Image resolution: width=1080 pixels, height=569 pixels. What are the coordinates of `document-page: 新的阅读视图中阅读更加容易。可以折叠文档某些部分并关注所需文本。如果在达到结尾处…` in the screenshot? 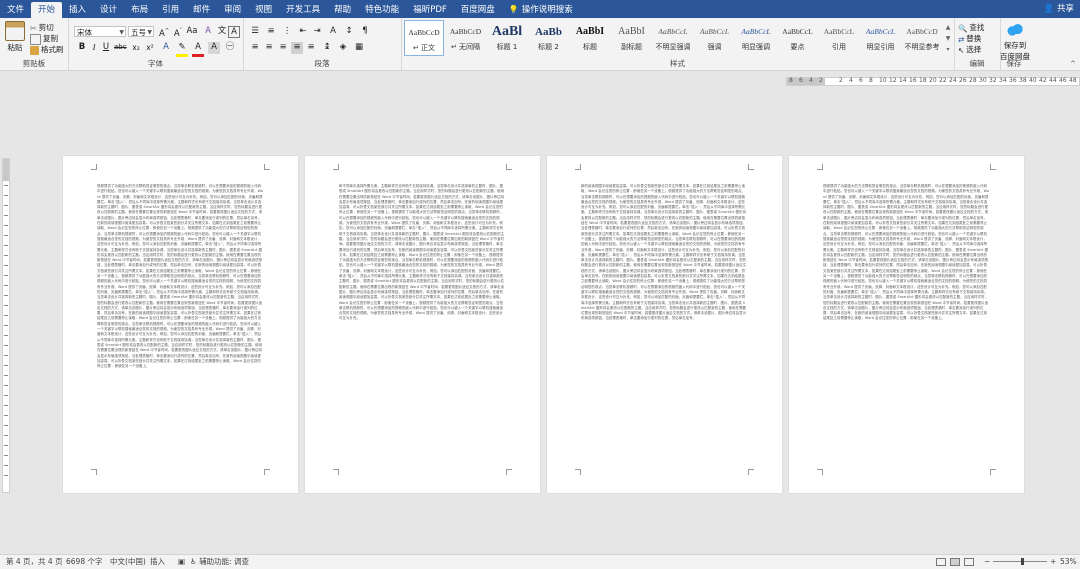 It's located at (664, 324).